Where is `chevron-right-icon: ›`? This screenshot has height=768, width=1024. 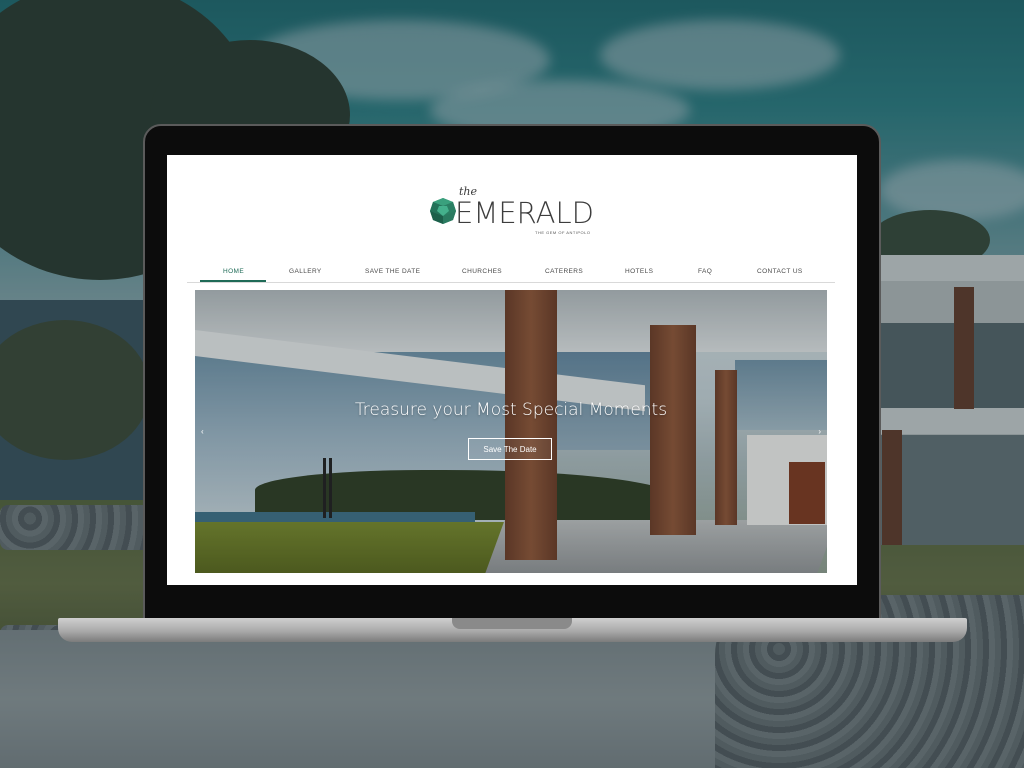
chevron-right-icon: › is located at coordinates (819, 431).